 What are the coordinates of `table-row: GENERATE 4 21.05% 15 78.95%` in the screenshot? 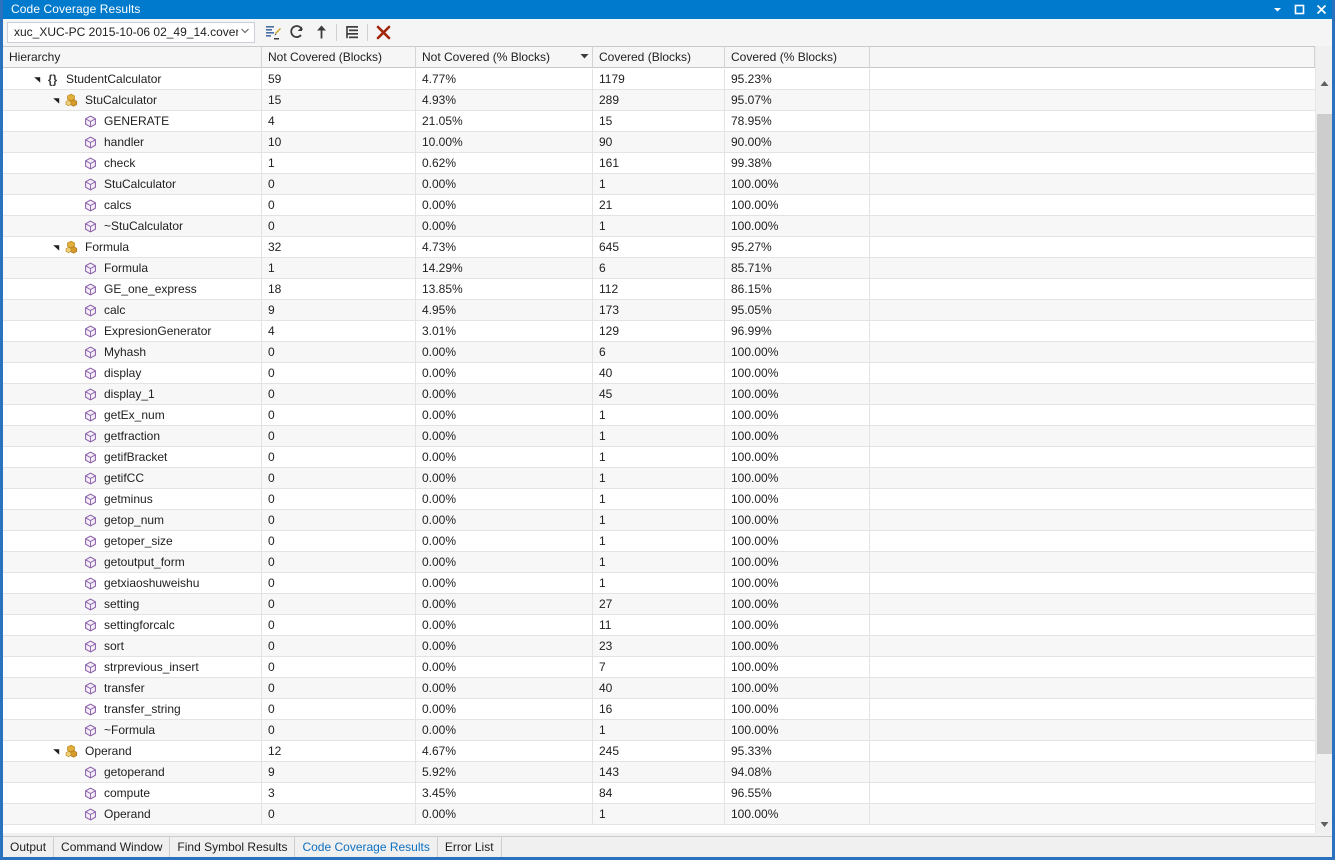 It's located at (667, 121).